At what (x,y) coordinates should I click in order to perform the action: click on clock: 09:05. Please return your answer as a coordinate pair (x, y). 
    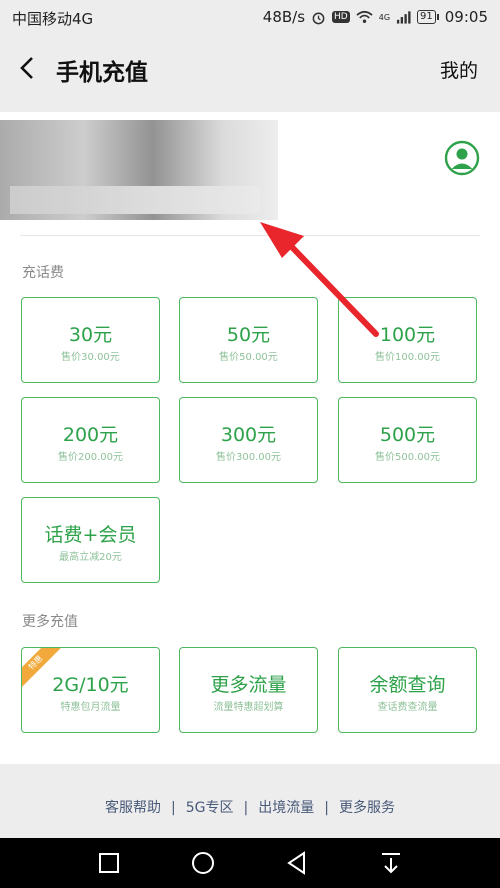
    Looking at the image, I should click on (466, 17).